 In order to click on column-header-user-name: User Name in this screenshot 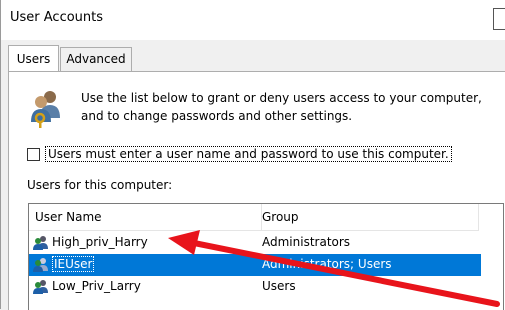, I will do `click(145, 217)`.